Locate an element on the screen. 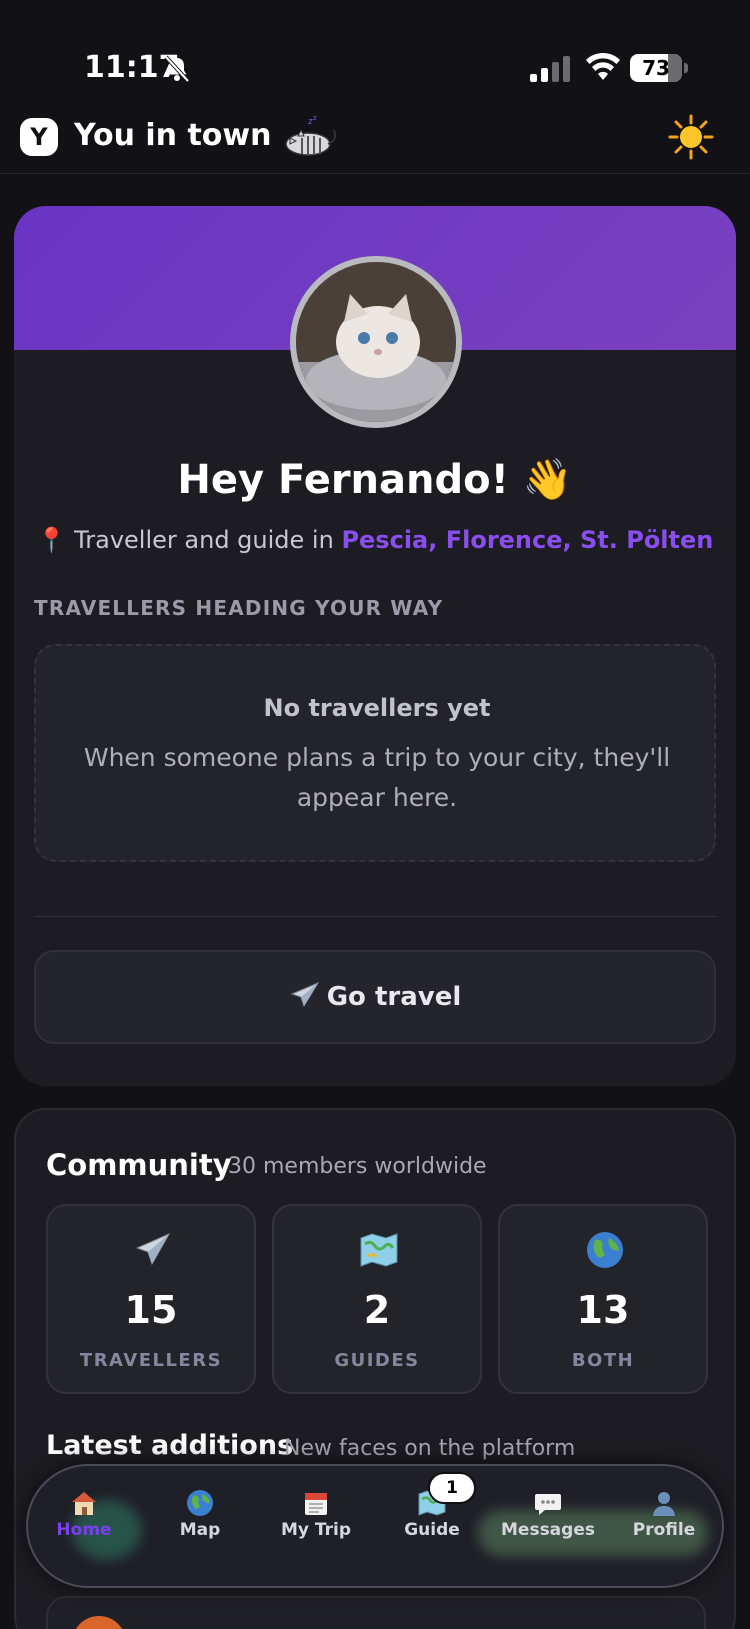 The width and height of the screenshot is (750, 1629). nav-item-my-trip: My Trip is located at coordinates (316, 1528).